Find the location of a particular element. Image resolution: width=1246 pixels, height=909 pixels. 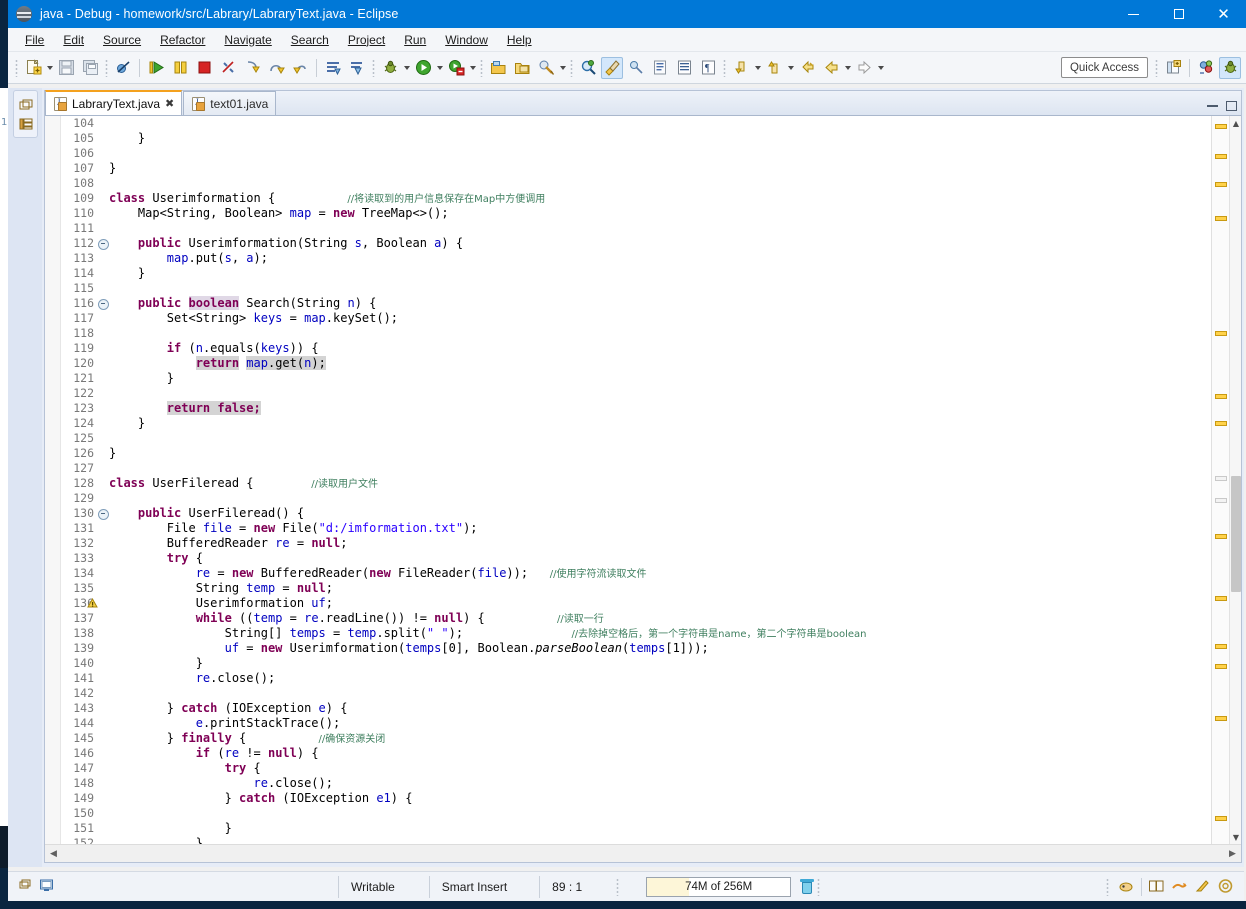

code-line: 119 if (n.equals(keys)) { is located at coordinates (636, 348).